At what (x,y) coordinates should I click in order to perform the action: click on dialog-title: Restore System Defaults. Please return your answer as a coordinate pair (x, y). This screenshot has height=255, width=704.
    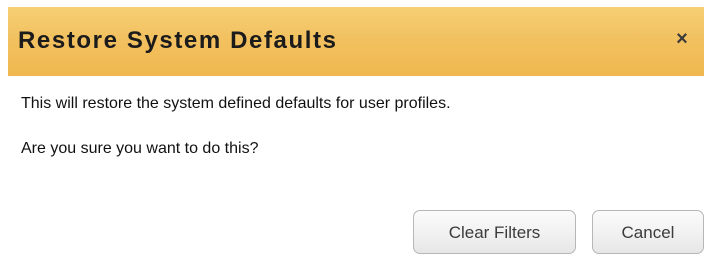
    Looking at the image, I should click on (178, 40).